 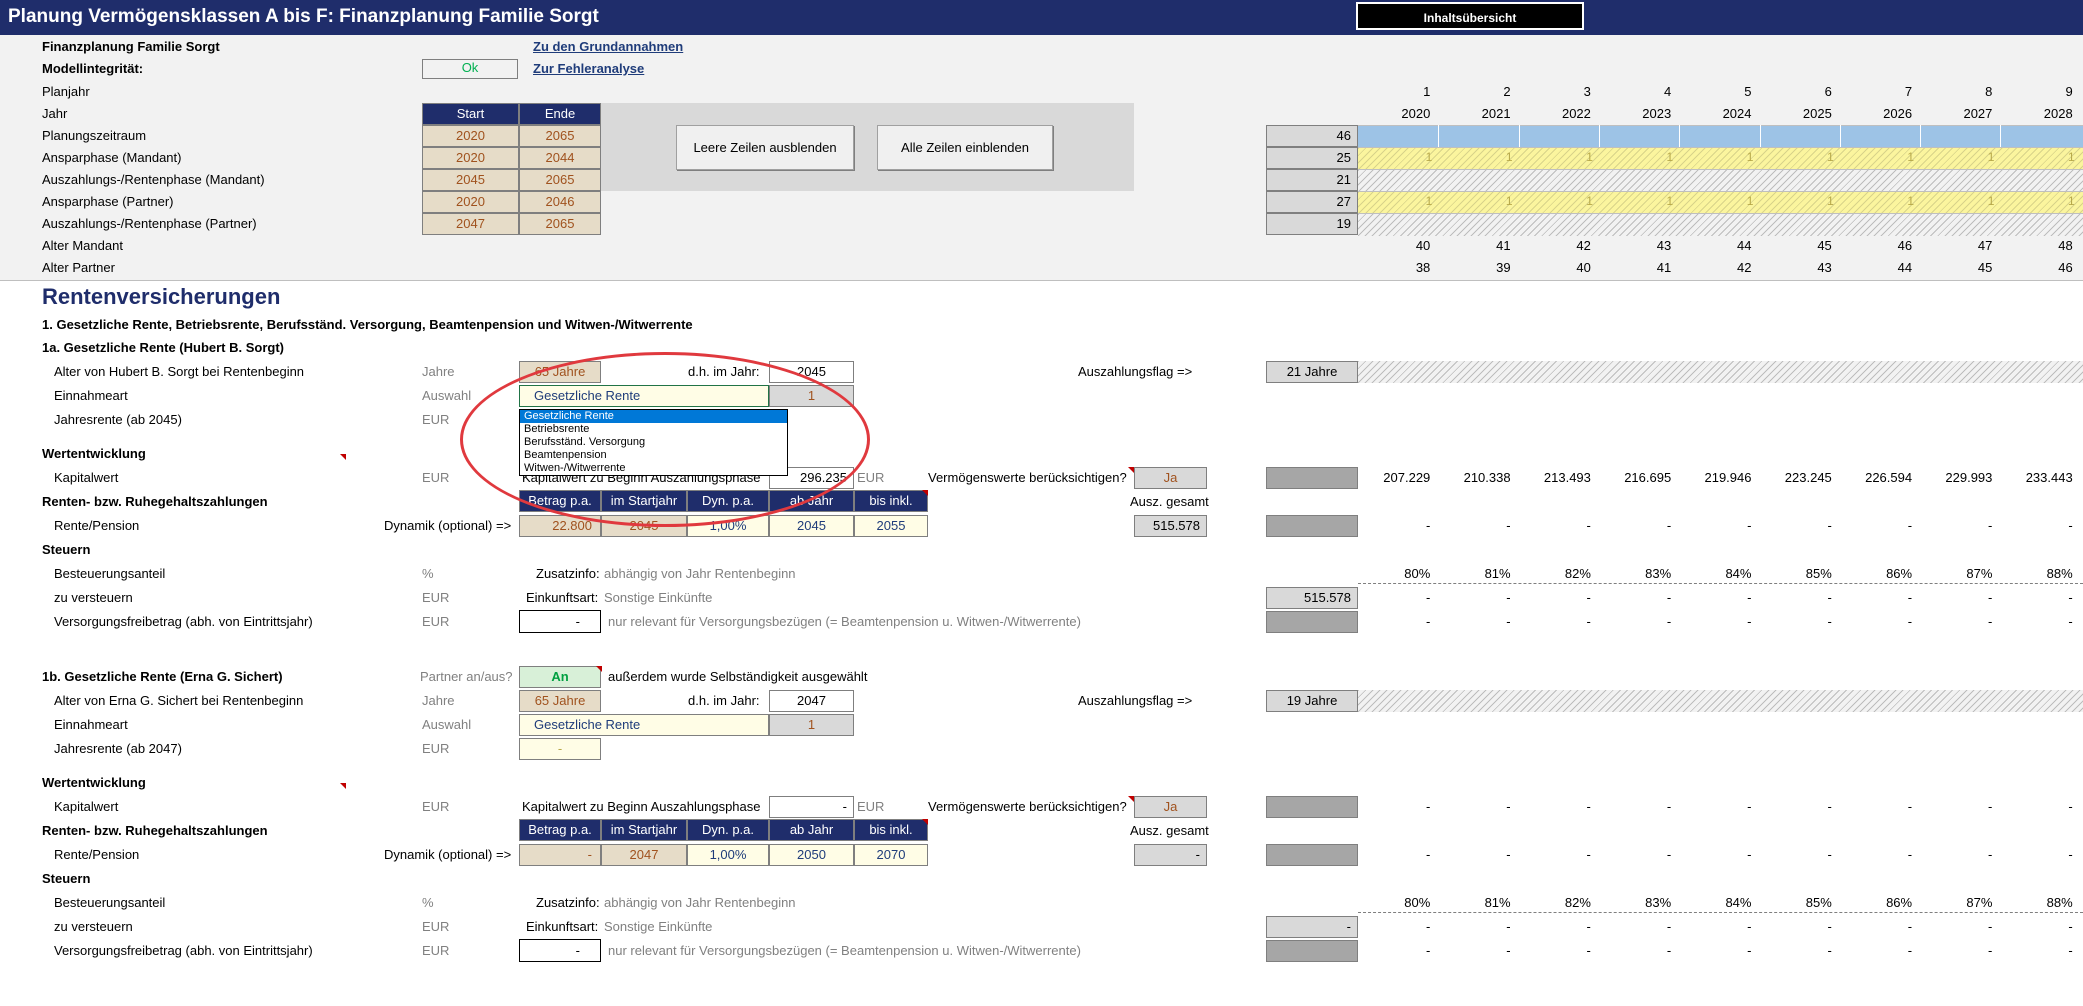 I want to click on rente-value: 2047, so click(x=644, y=855).